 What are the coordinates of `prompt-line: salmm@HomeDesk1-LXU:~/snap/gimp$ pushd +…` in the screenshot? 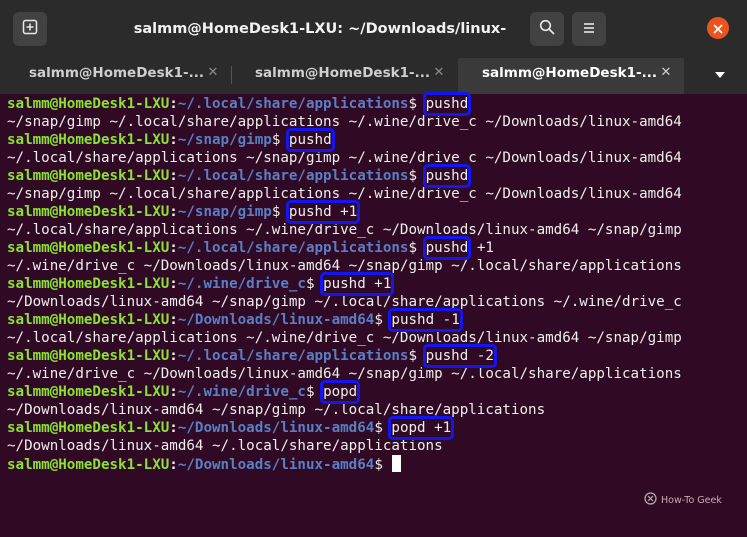 It's located at (372, 212).